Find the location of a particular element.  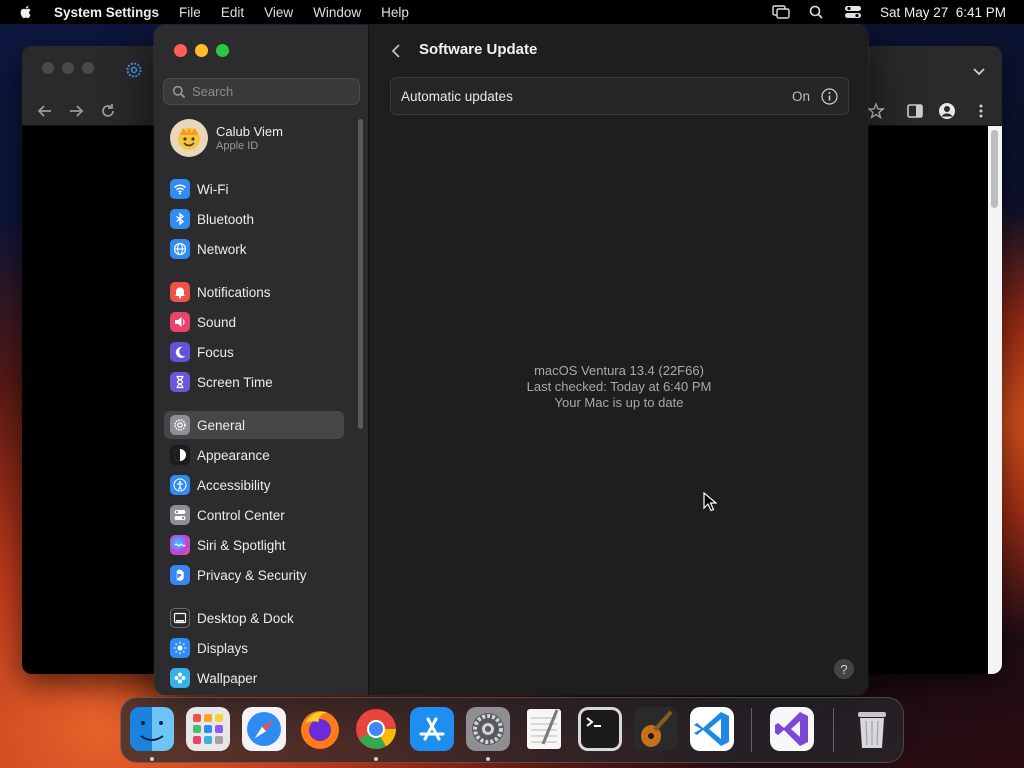

minimize-button is located at coordinates (201, 50).